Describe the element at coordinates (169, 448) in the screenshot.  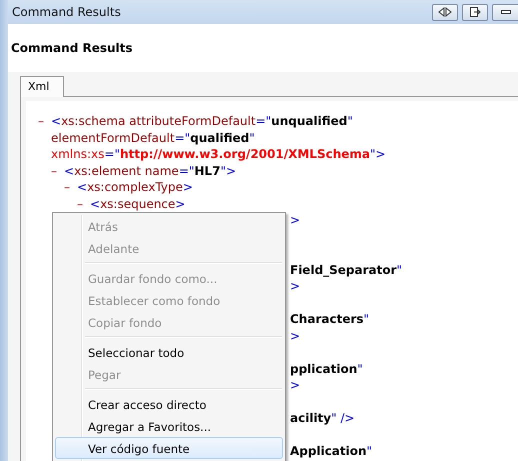
I see `menu-item: Ver código fuente` at that location.